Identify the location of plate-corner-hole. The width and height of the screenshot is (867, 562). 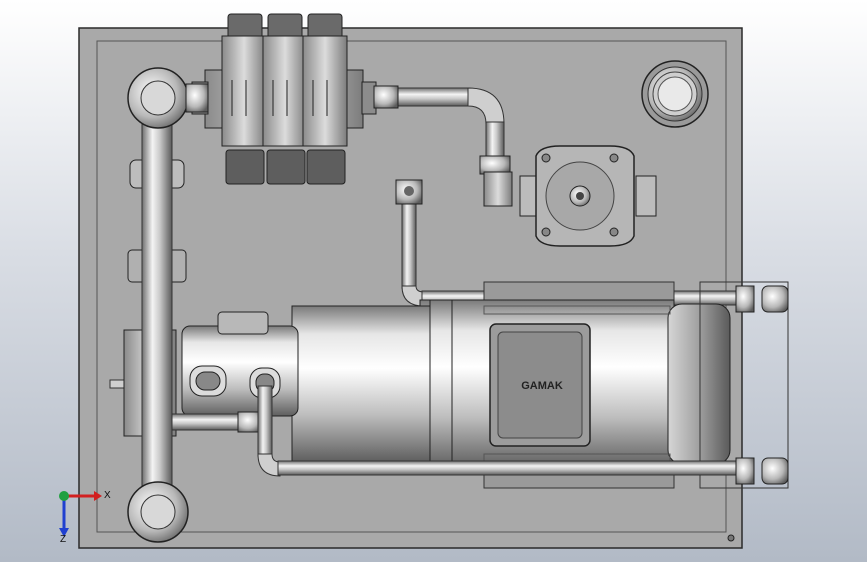
(731, 538).